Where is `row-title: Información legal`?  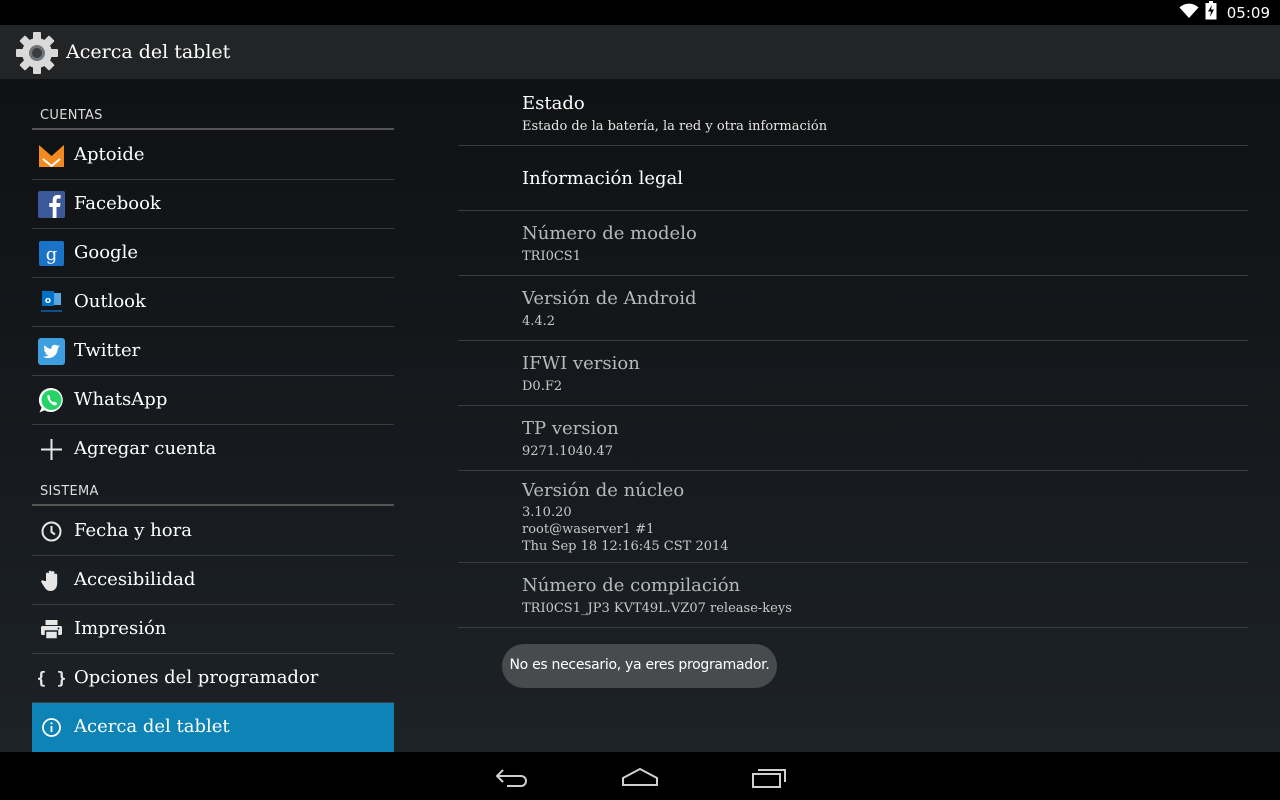
row-title: Información legal is located at coordinates (603, 178).